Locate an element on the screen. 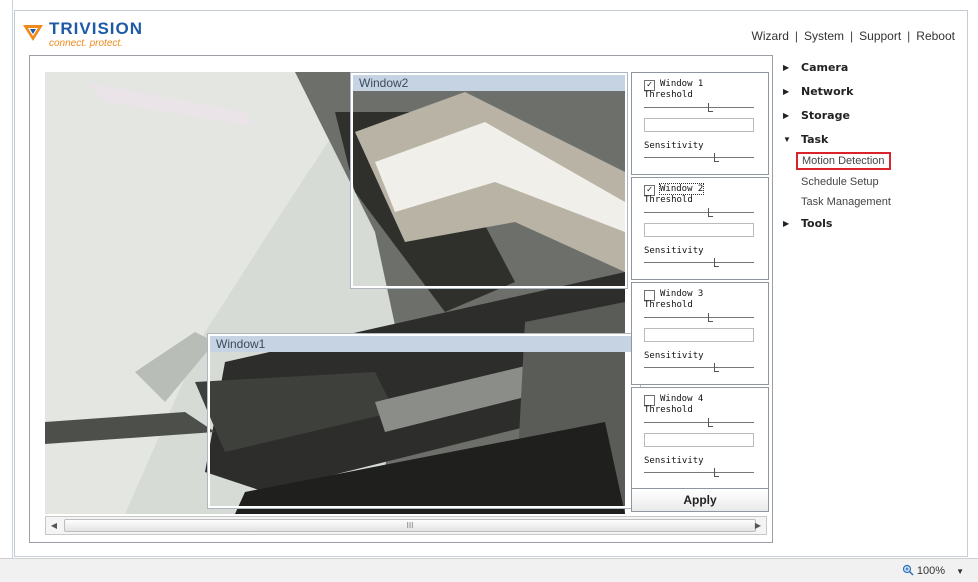 This screenshot has width=978, height=582. zoom-level: 100% is located at coordinates (931, 571).